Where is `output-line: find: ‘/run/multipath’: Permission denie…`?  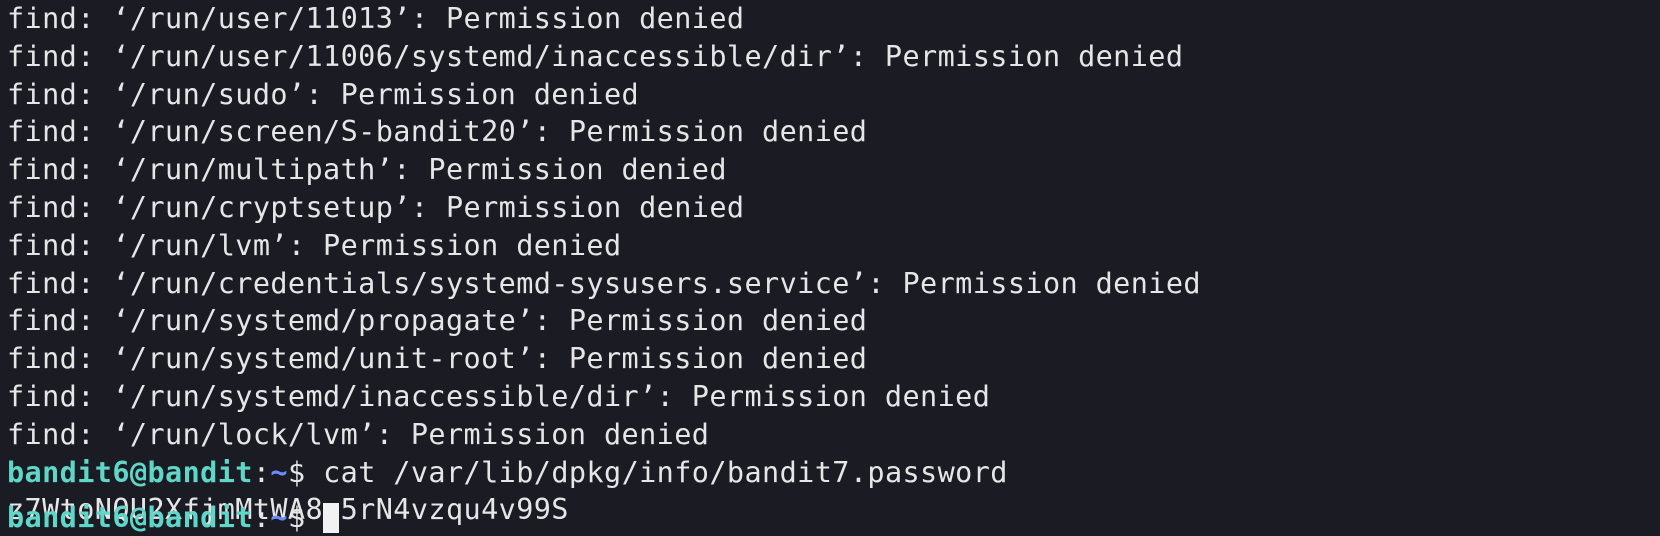 output-line: find: ‘/run/multipath’: Permission denie… is located at coordinates (367, 170).